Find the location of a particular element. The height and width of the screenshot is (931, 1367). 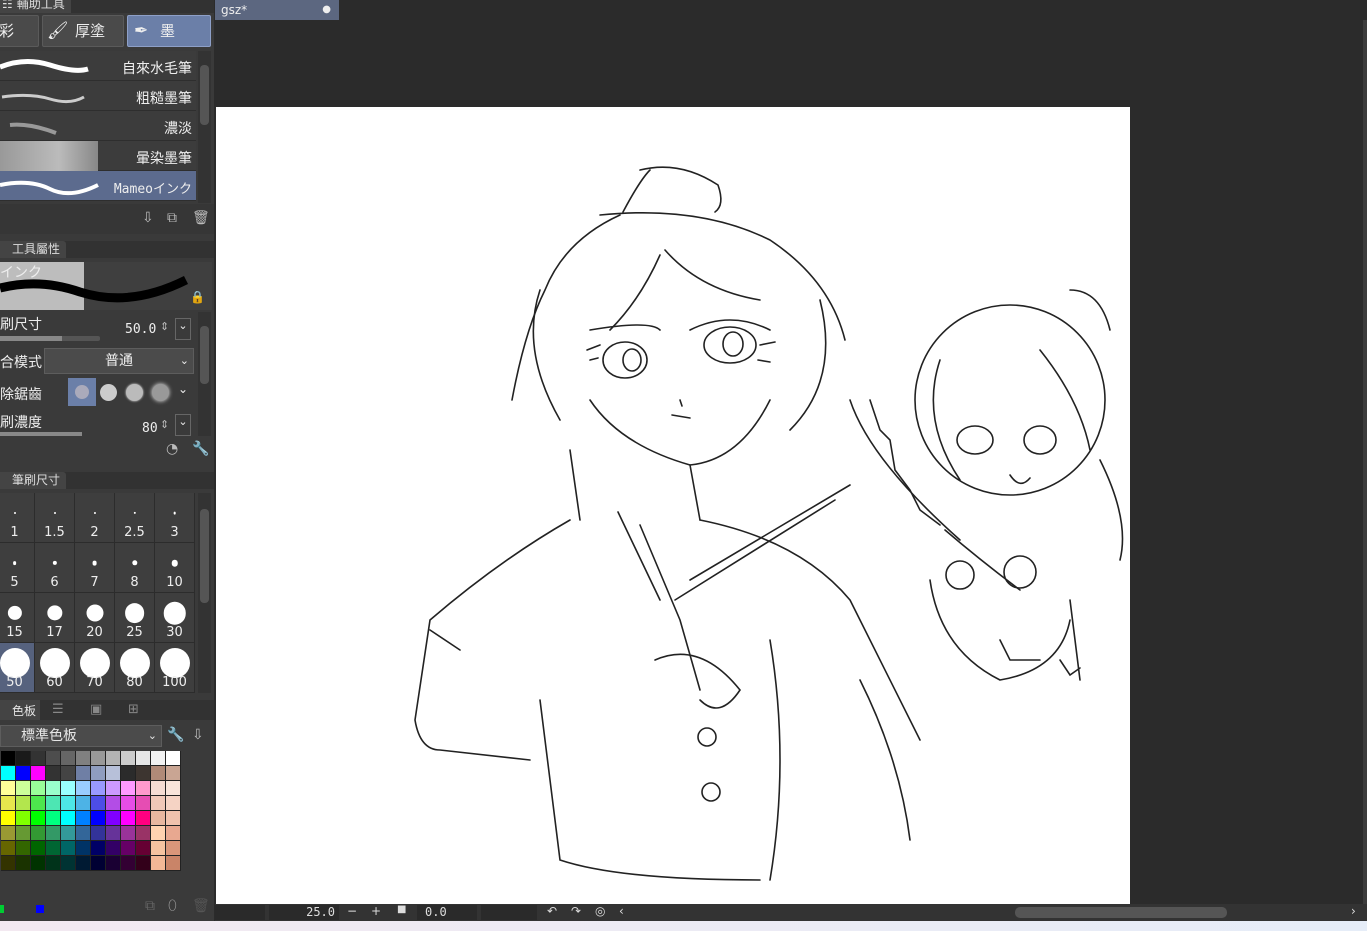

tab-color-set: 色板 is located at coordinates (20, 710).